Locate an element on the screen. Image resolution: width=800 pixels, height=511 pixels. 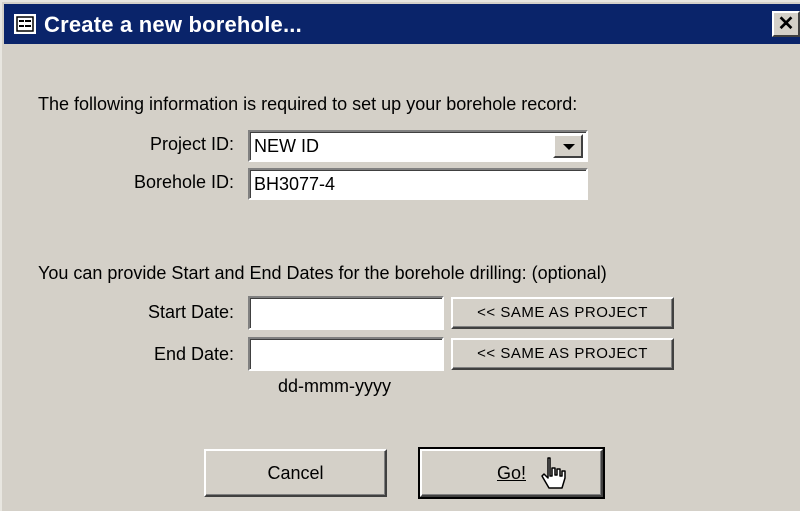
close-icon: ✕ is located at coordinates (786, 24).